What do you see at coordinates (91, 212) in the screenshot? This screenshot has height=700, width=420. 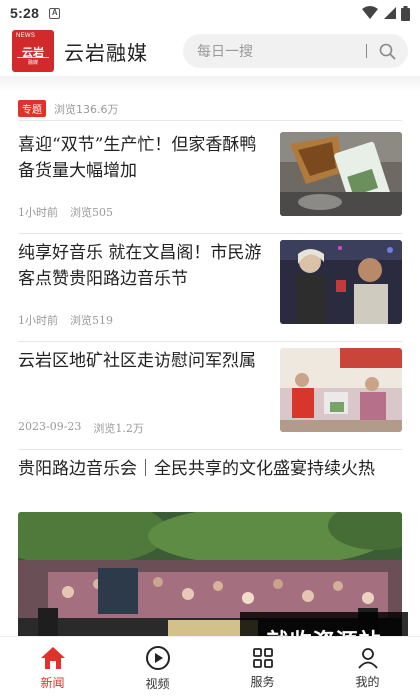 I see `article-views: 浏览505` at bounding box center [91, 212].